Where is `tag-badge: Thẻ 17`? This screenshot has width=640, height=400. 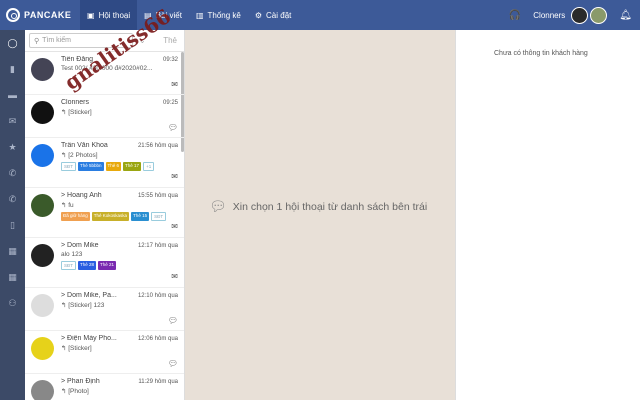 tag-badge: Thẻ 17 is located at coordinates (132, 166).